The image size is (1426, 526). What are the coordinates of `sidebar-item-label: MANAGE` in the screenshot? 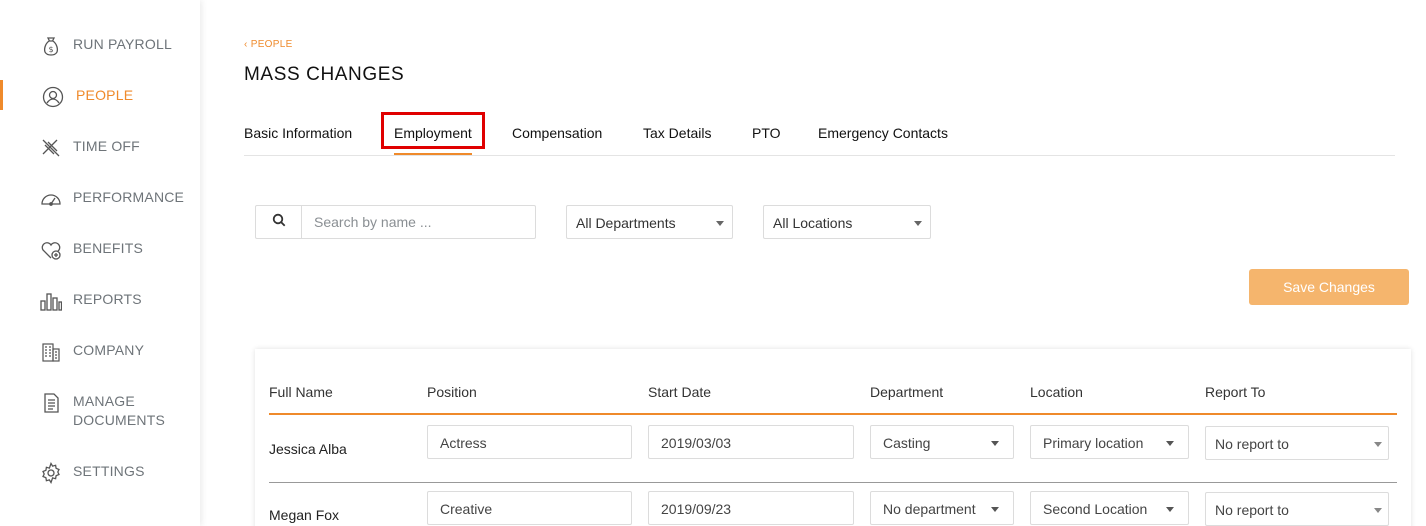 It's located at (104, 401).